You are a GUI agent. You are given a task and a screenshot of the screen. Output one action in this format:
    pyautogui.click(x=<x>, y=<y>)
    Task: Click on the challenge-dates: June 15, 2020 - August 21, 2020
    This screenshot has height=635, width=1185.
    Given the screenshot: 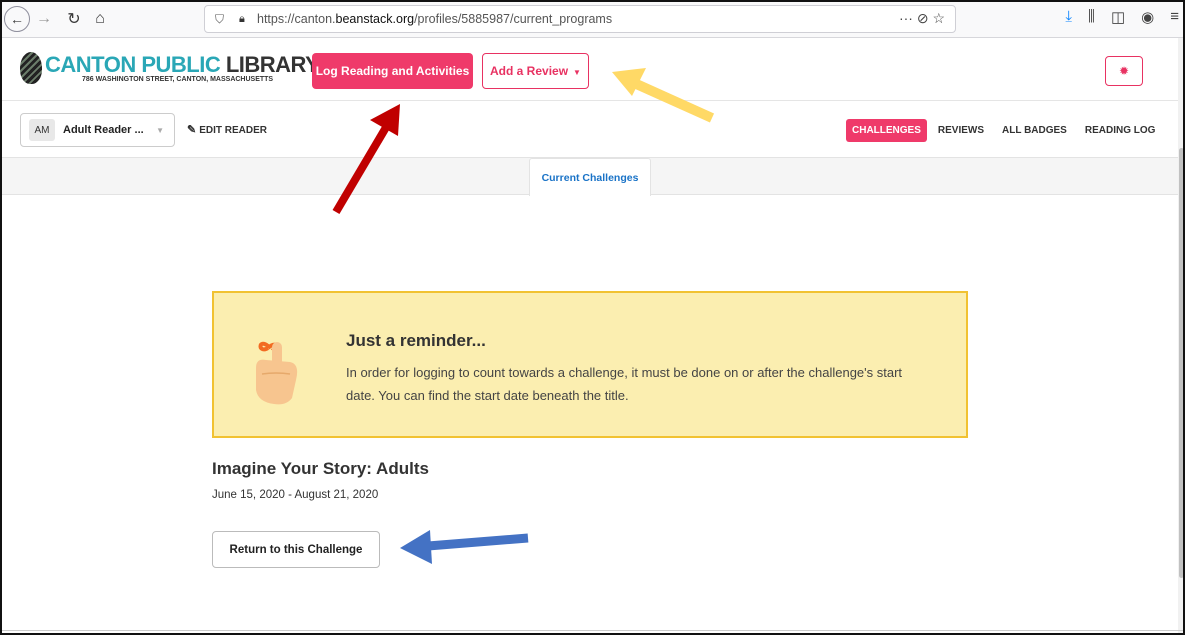 What is the action you would take?
    pyautogui.click(x=295, y=495)
    